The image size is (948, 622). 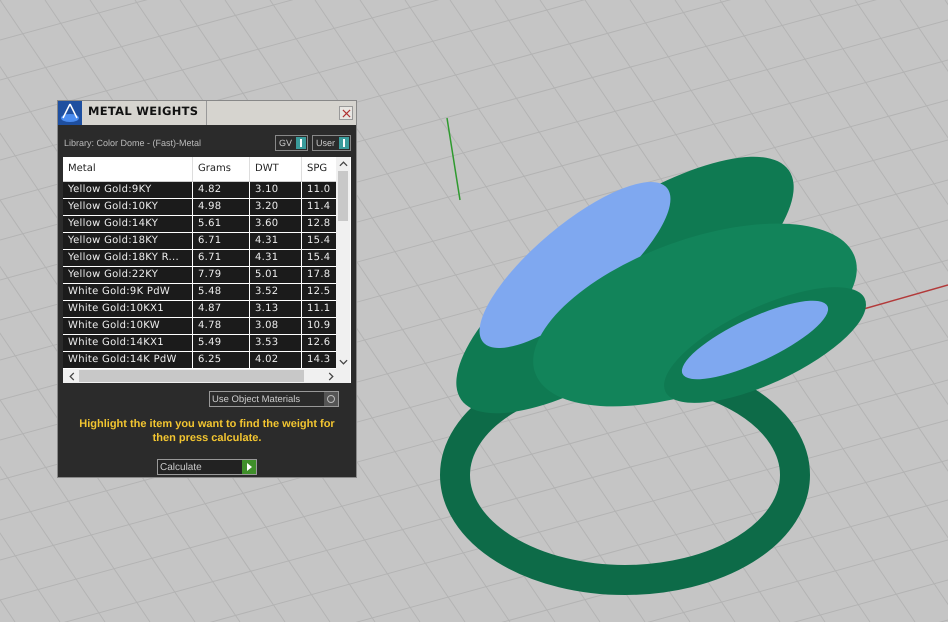 I want to click on panel-title: METAL WEIGHTS, so click(x=145, y=113).